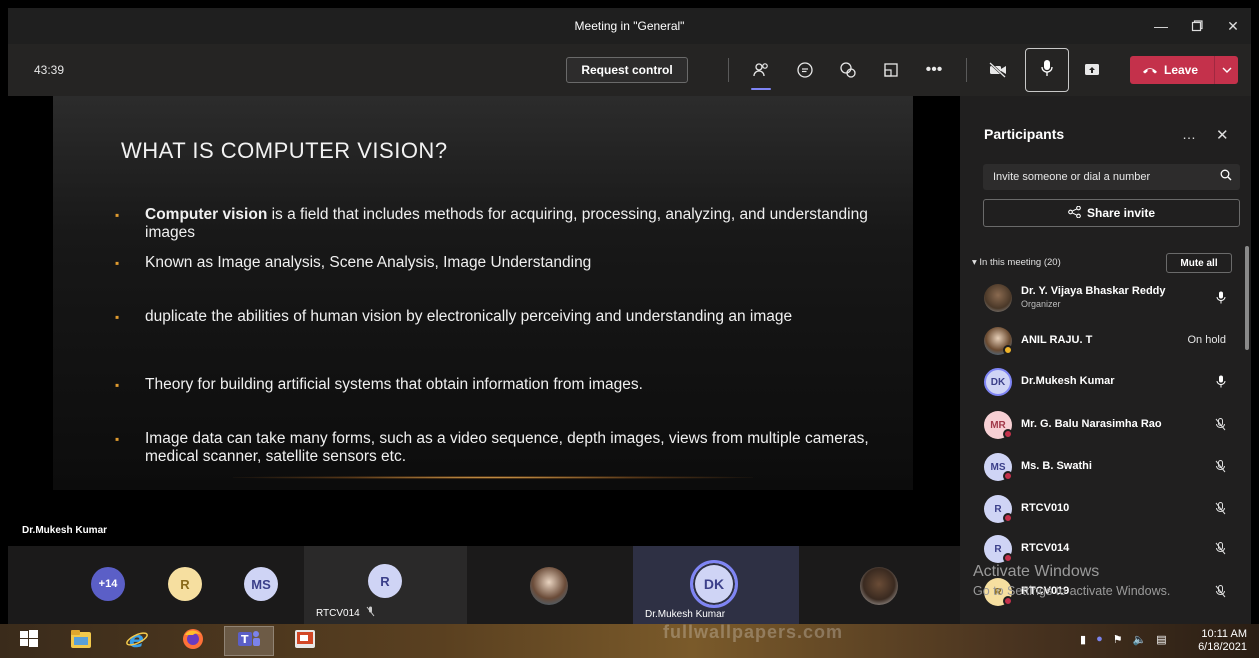 The height and width of the screenshot is (658, 1259). I want to click on start-button, so click(29, 641).